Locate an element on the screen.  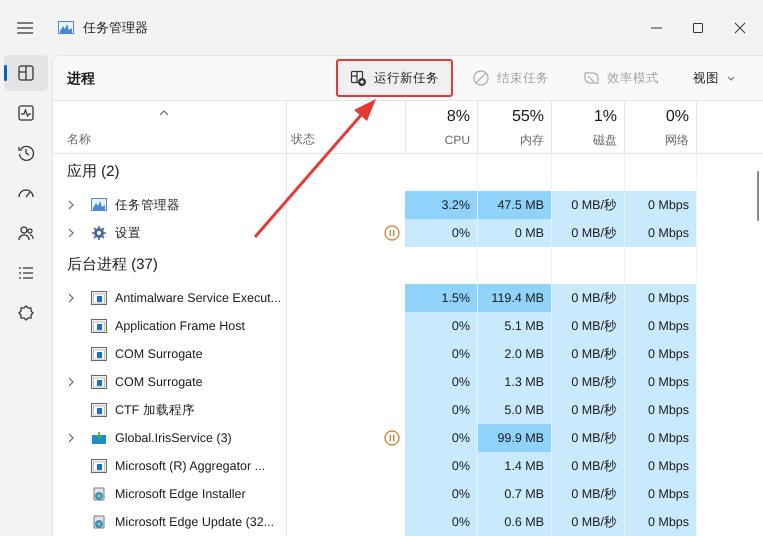
usage-total: 8% is located at coordinates (458, 117).